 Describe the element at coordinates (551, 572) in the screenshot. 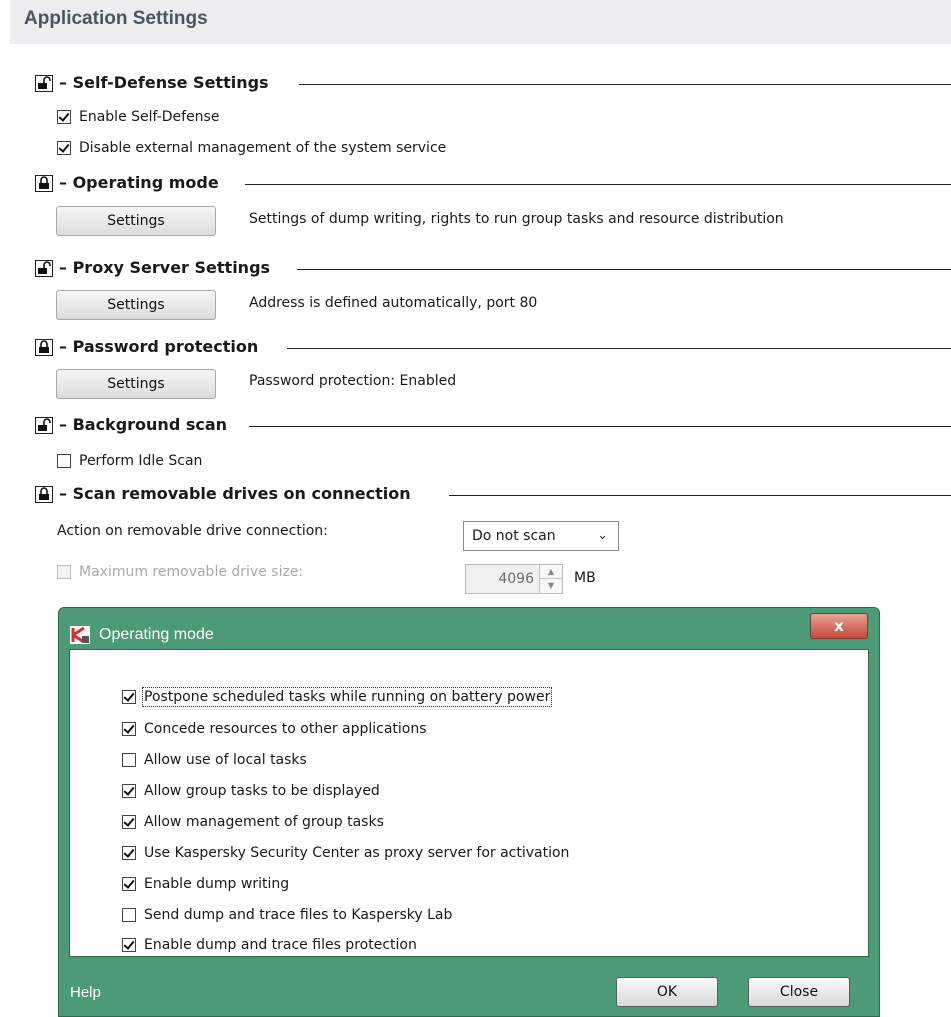

I see `stepper-up-icon: ▲` at that location.